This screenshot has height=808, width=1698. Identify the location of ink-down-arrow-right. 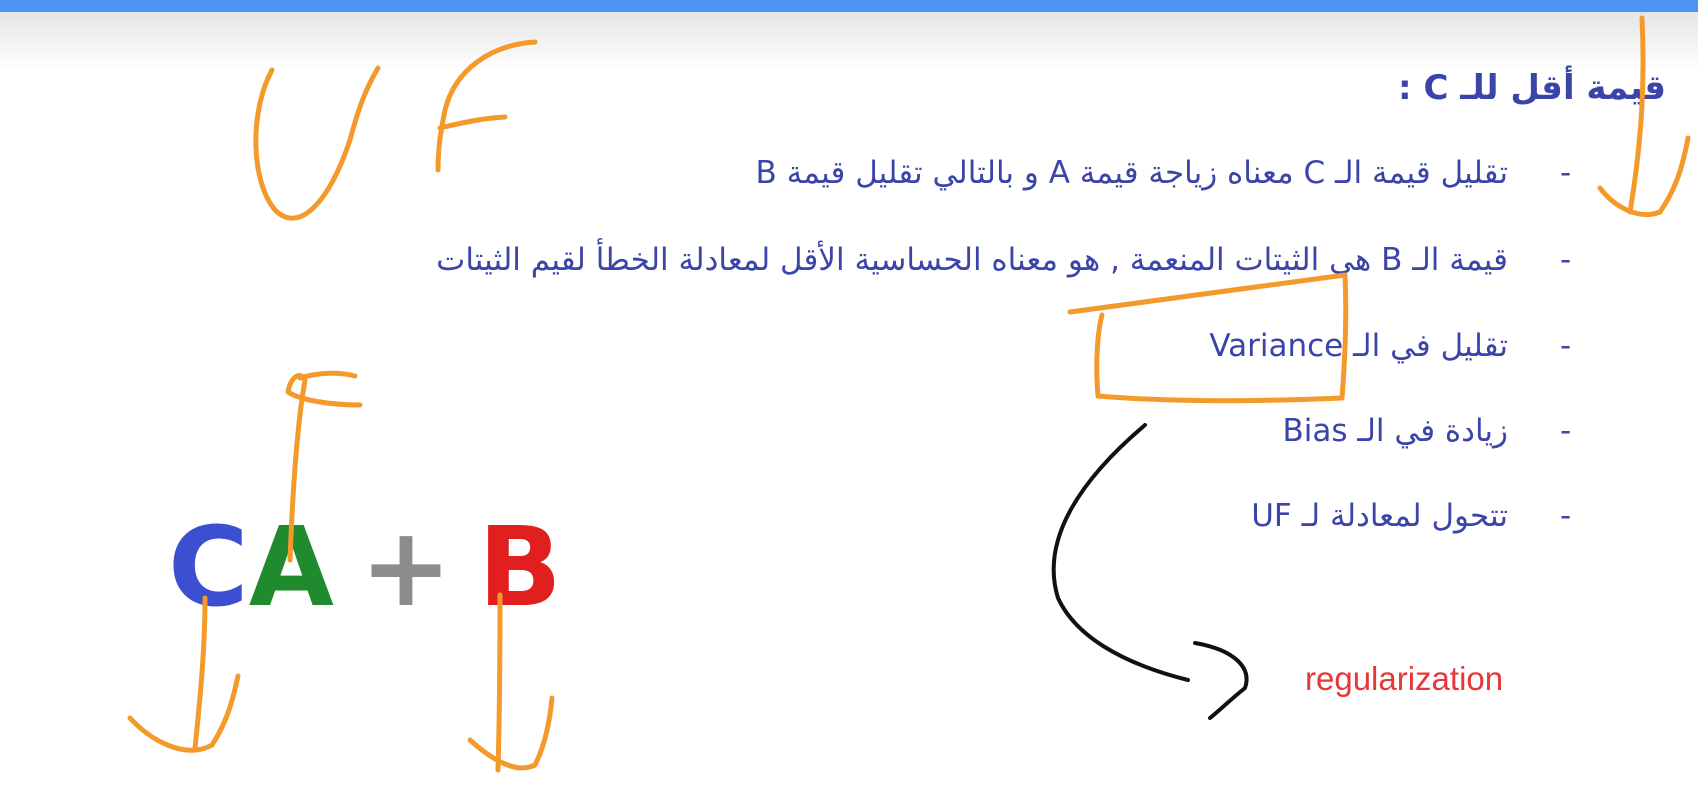
(1636, 115).